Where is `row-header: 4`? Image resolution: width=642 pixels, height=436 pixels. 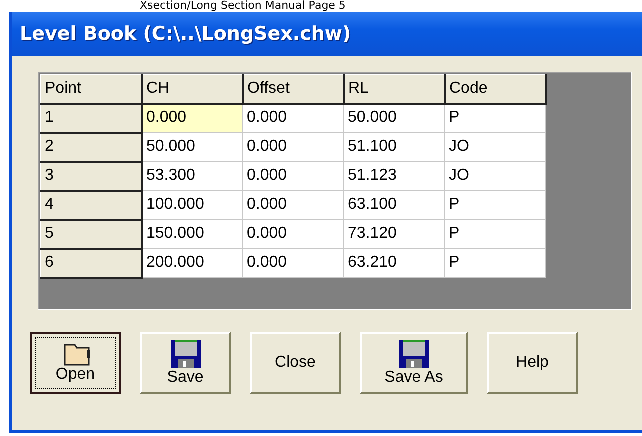 row-header: 4 is located at coordinates (91, 205).